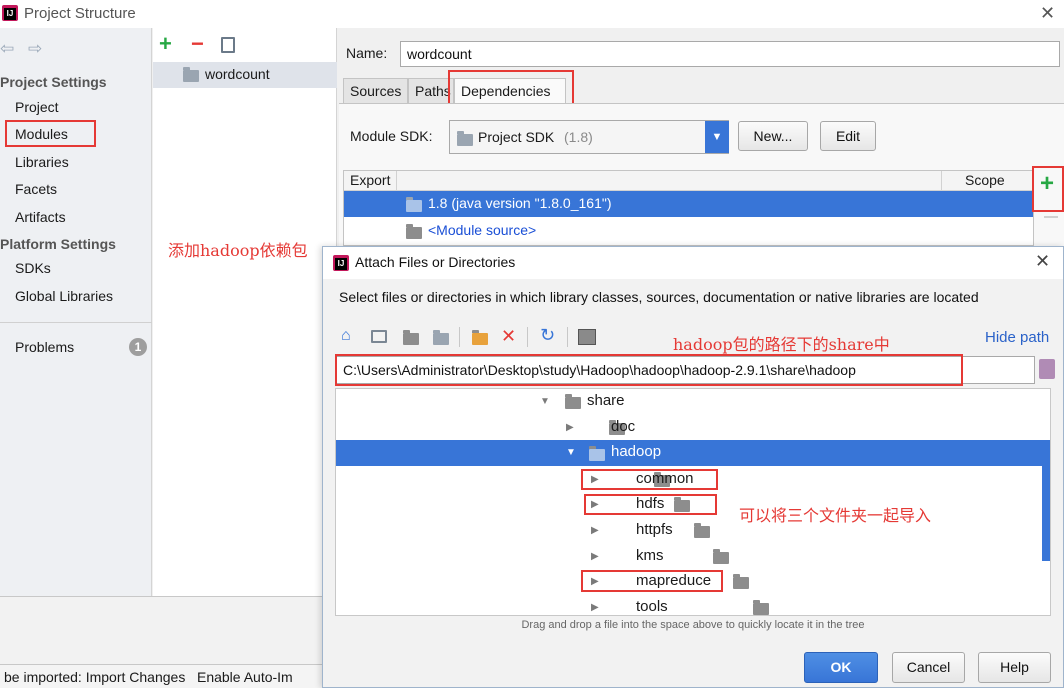  I want to click on tree-node-doc: doc, so click(623, 426).